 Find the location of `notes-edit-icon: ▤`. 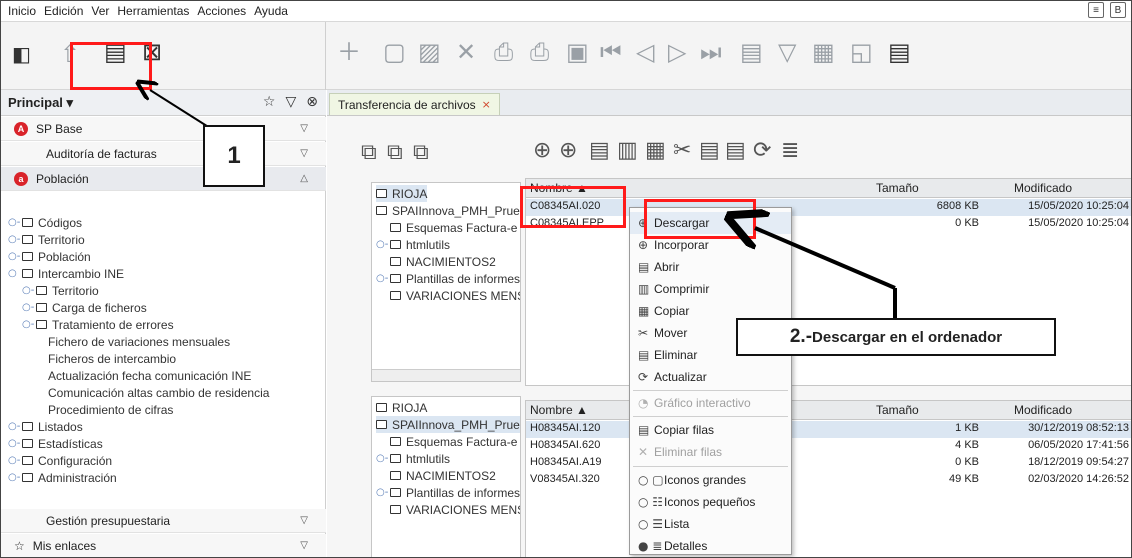

notes-edit-icon: ▤ is located at coordinates (899, 52).